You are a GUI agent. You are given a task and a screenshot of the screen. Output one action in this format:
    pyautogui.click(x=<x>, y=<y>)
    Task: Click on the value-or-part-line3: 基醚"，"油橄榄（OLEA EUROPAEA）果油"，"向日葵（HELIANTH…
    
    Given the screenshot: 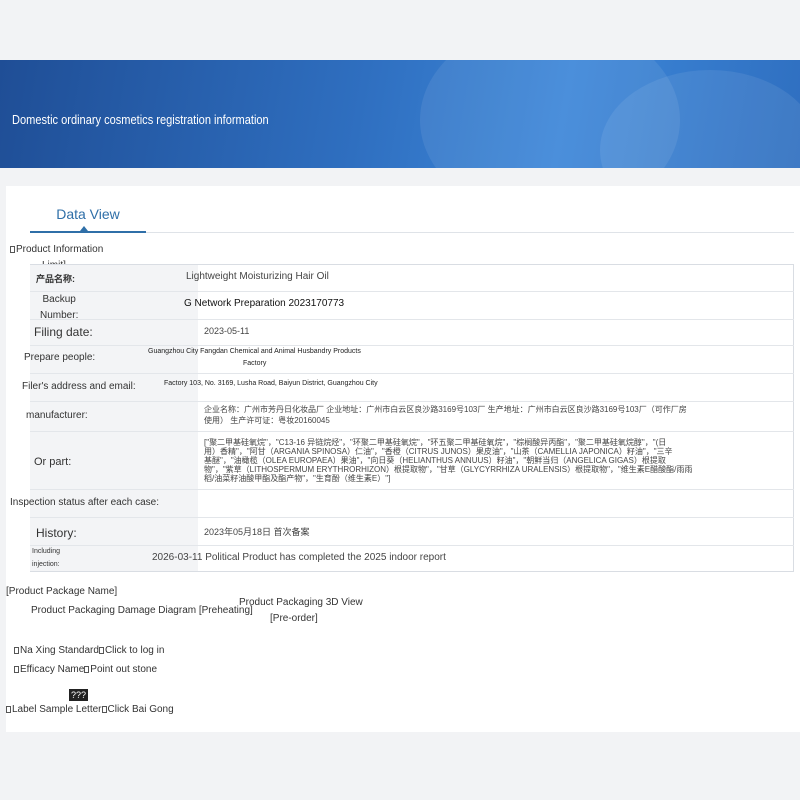 What is the action you would take?
    pyautogui.click(x=435, y=460)
    